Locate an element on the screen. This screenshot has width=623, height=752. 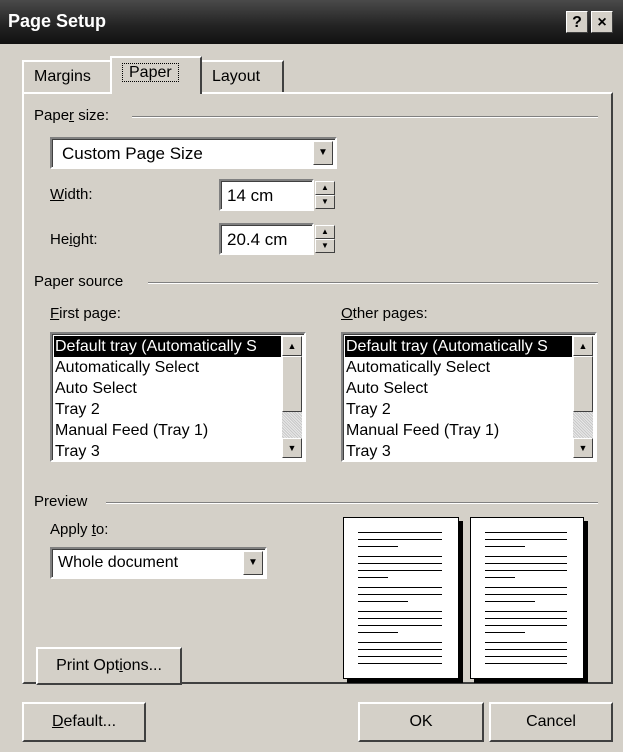
paper-size-value: Custom Page Size is located at coordinates (132, 153).